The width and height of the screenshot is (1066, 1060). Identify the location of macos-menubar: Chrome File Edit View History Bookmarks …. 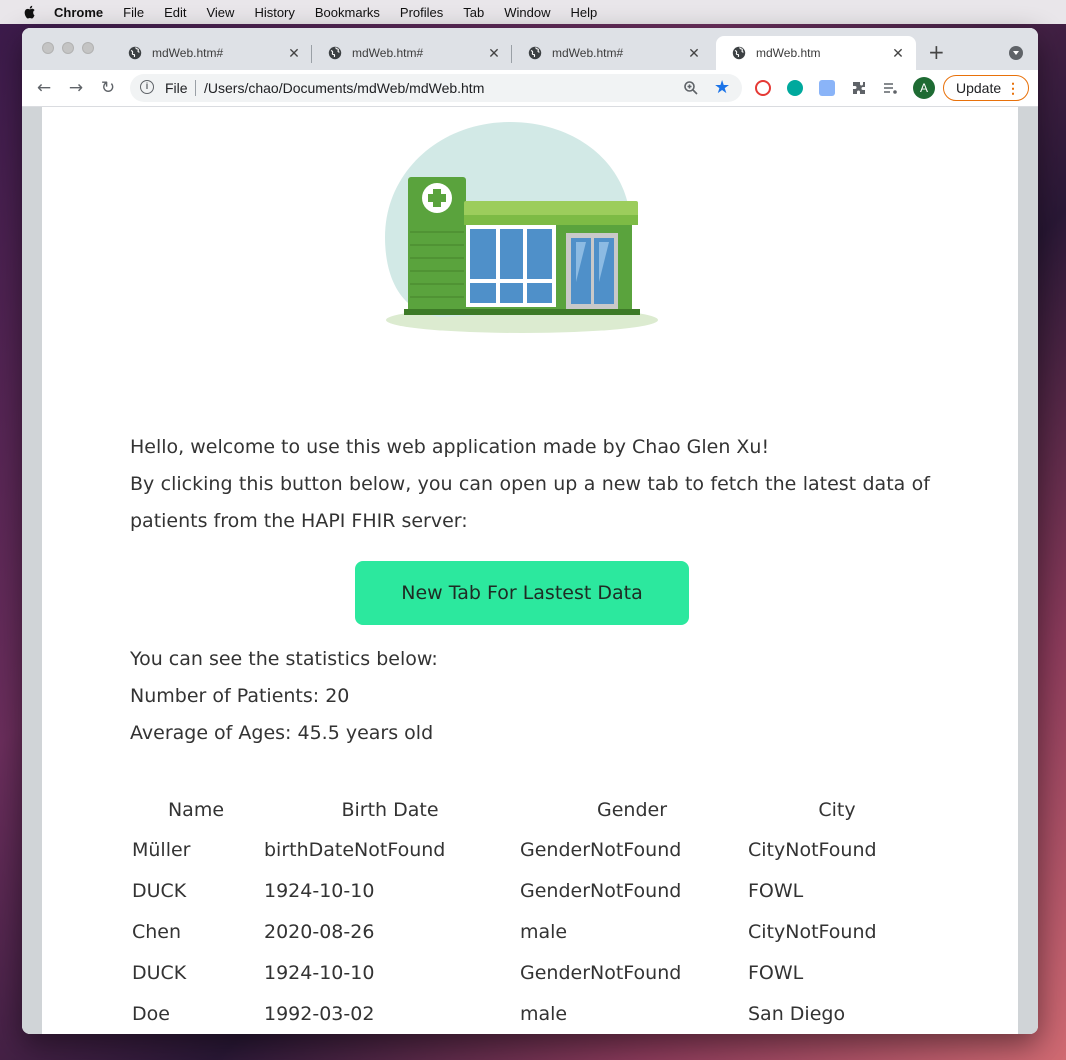
(533, 12).